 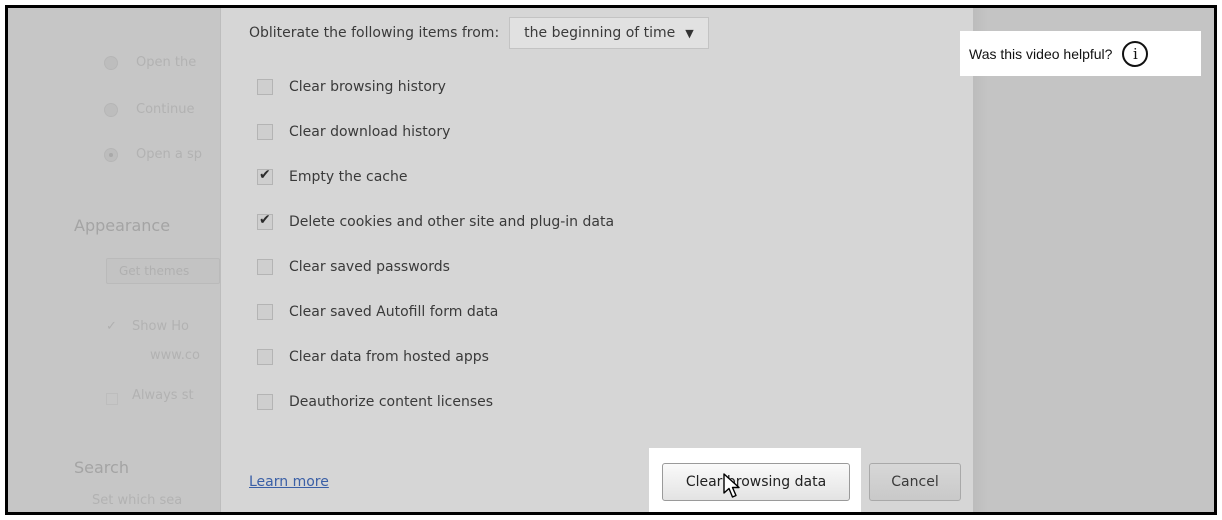 What do you see at coordinates (389, 356) in the screenshot?
I see `option-label: Clear data from hosted apps` at bounding box center [389, 356].